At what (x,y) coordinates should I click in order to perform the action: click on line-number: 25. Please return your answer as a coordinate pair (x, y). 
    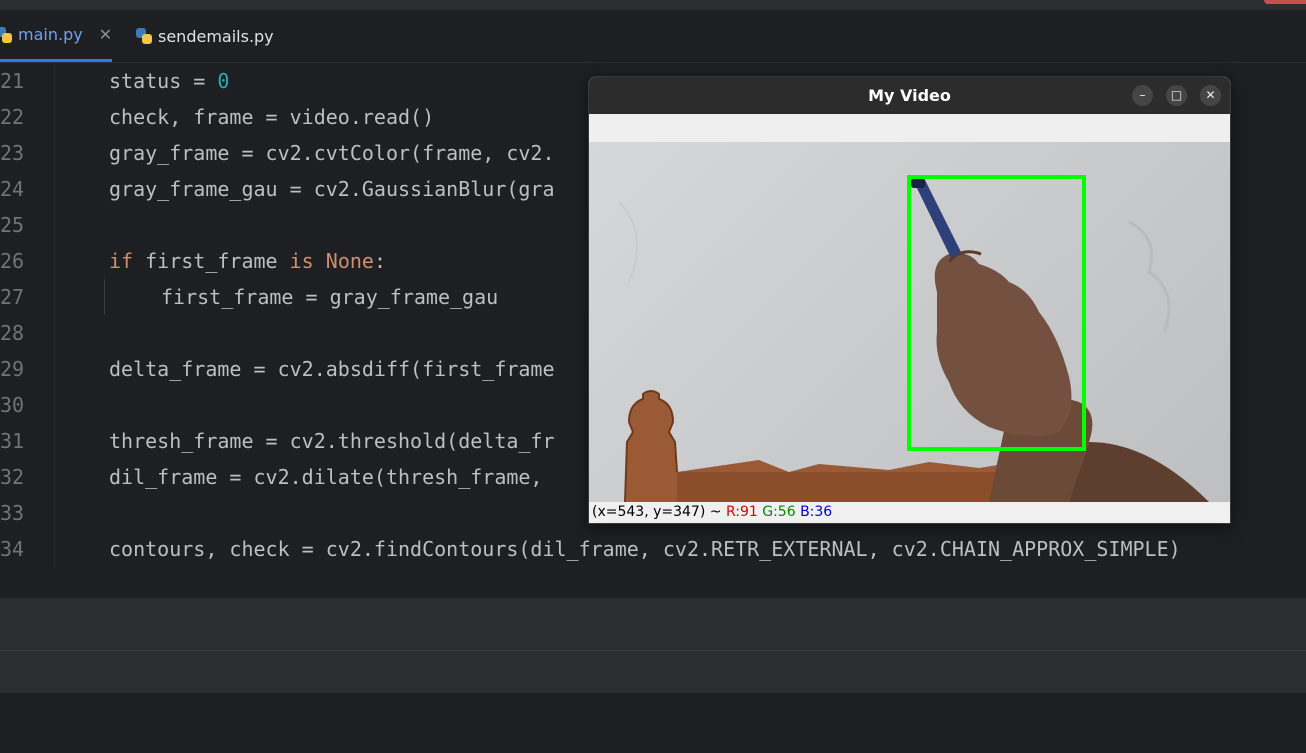
    Looking at the image, I should click on (12, 225).